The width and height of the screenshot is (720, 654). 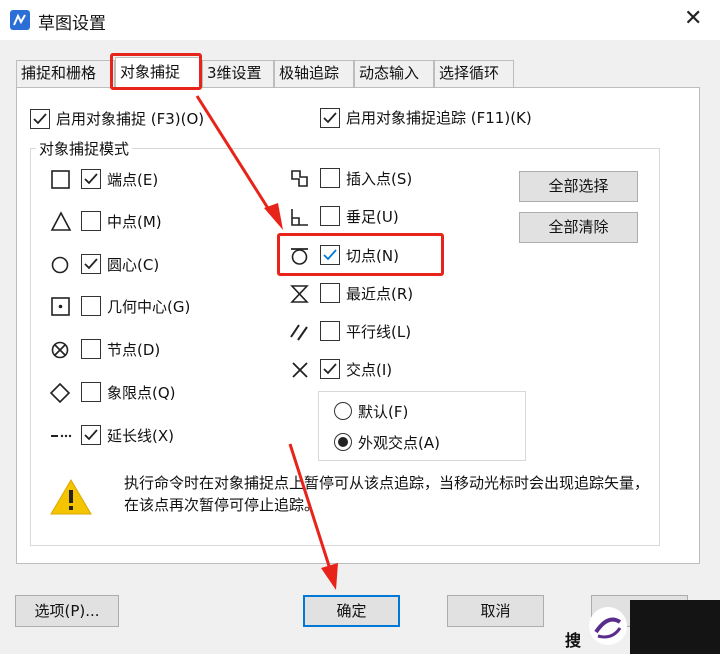 I want to click on nearest-snap-icon, so click(x=300, y=294).